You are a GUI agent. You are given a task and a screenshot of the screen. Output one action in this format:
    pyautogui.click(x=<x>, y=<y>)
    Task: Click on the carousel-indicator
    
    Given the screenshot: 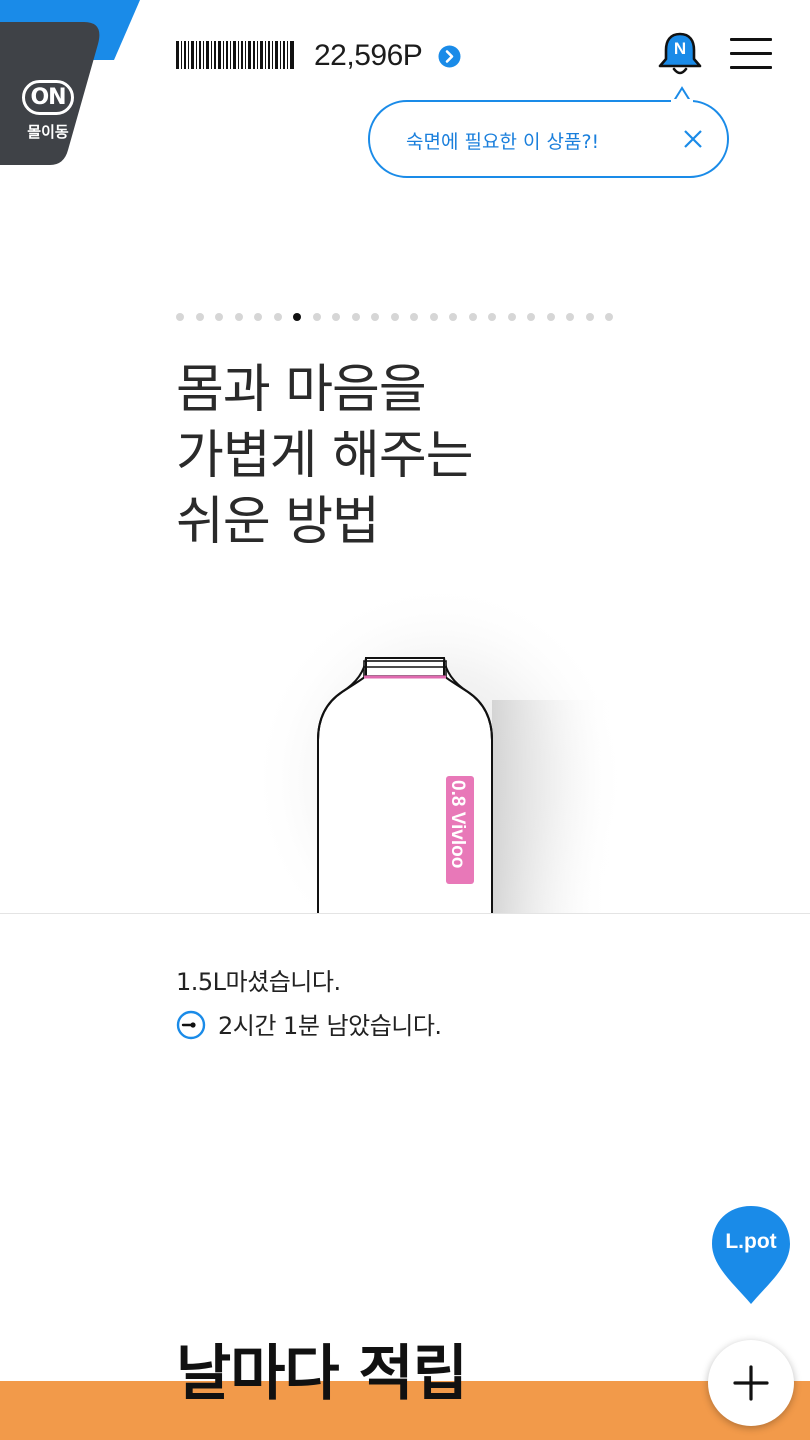 What is the action you would take?
    pyautogui.click(x=400, y=318)
    